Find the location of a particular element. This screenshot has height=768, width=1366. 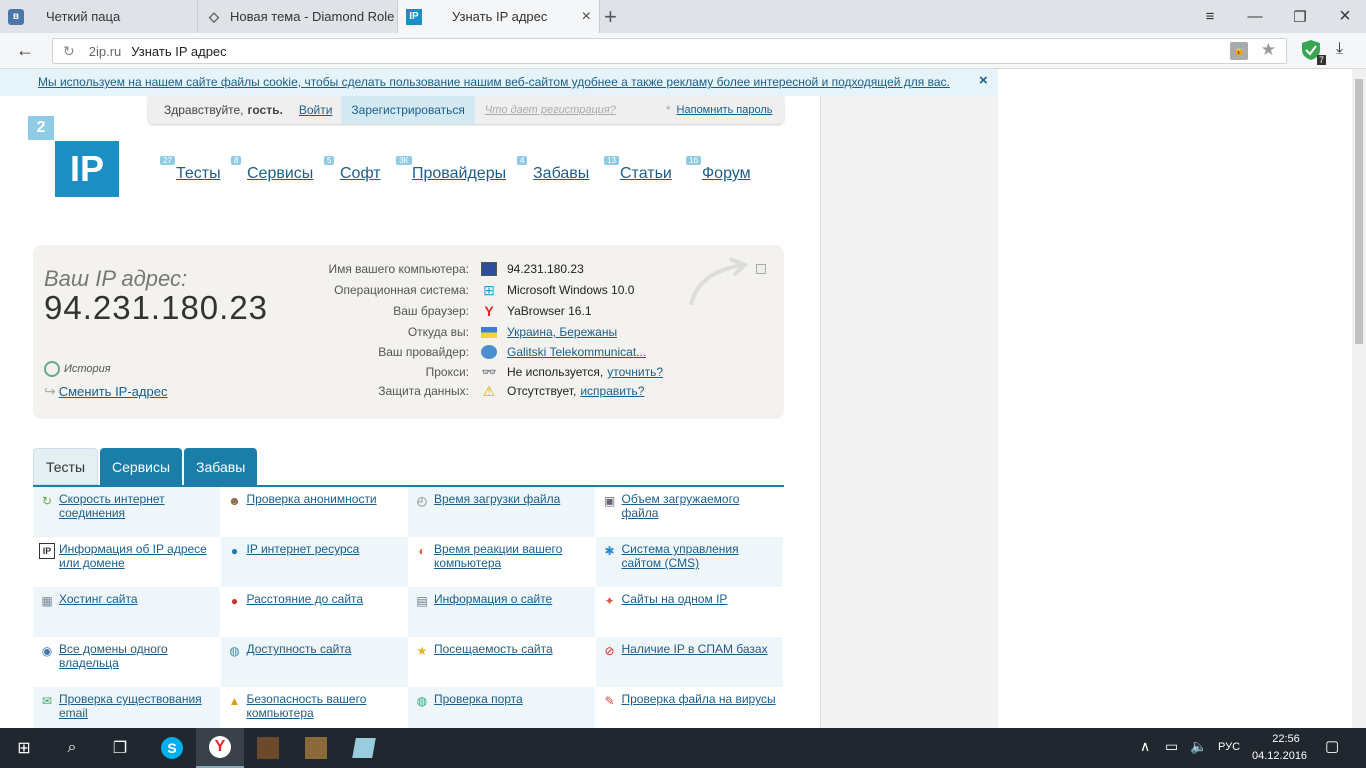

tab-tests: Тесты is located at coordinates (66, 466).